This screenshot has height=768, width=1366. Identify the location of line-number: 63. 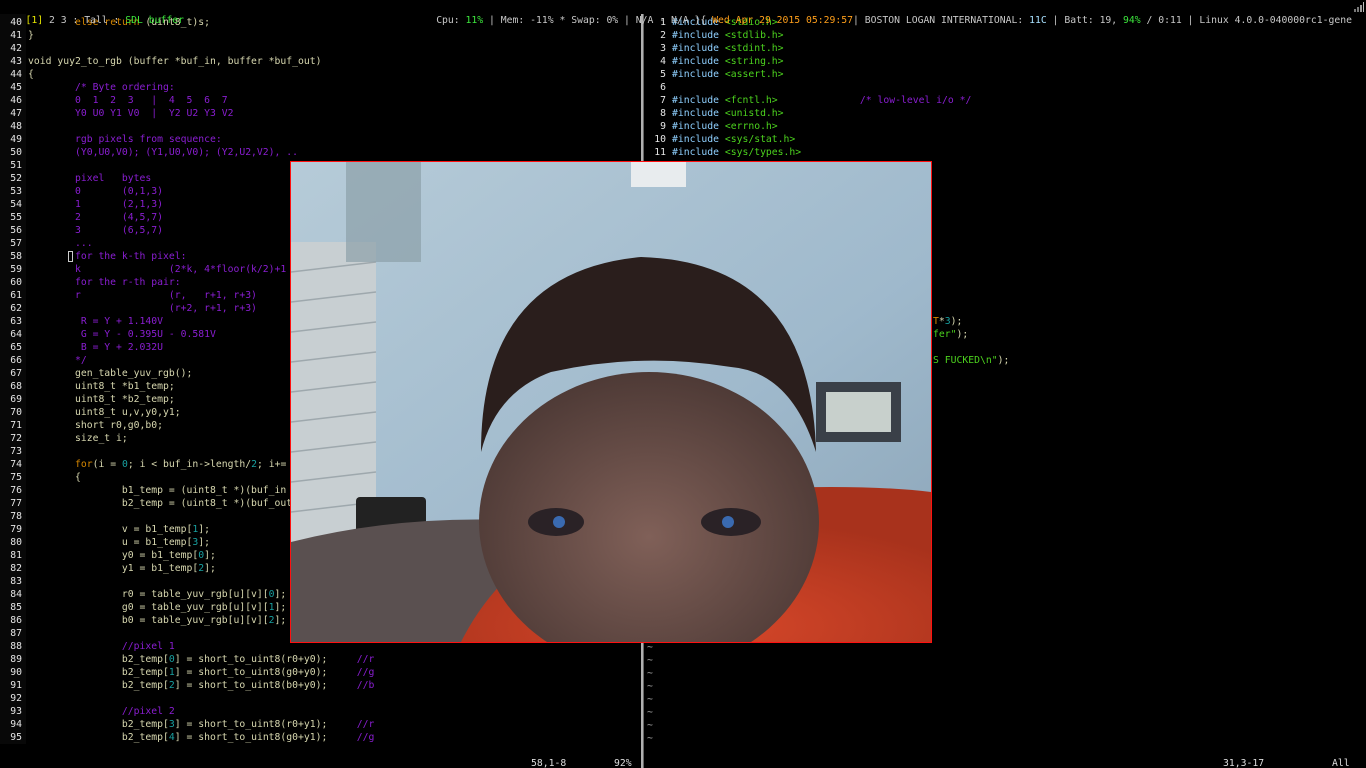
(16, 321).